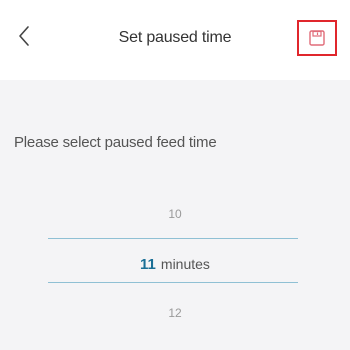 The width and height of the screenshot is (350, 350). I want to click on picker-selected-option: 11 minutes, so click(175, 264).